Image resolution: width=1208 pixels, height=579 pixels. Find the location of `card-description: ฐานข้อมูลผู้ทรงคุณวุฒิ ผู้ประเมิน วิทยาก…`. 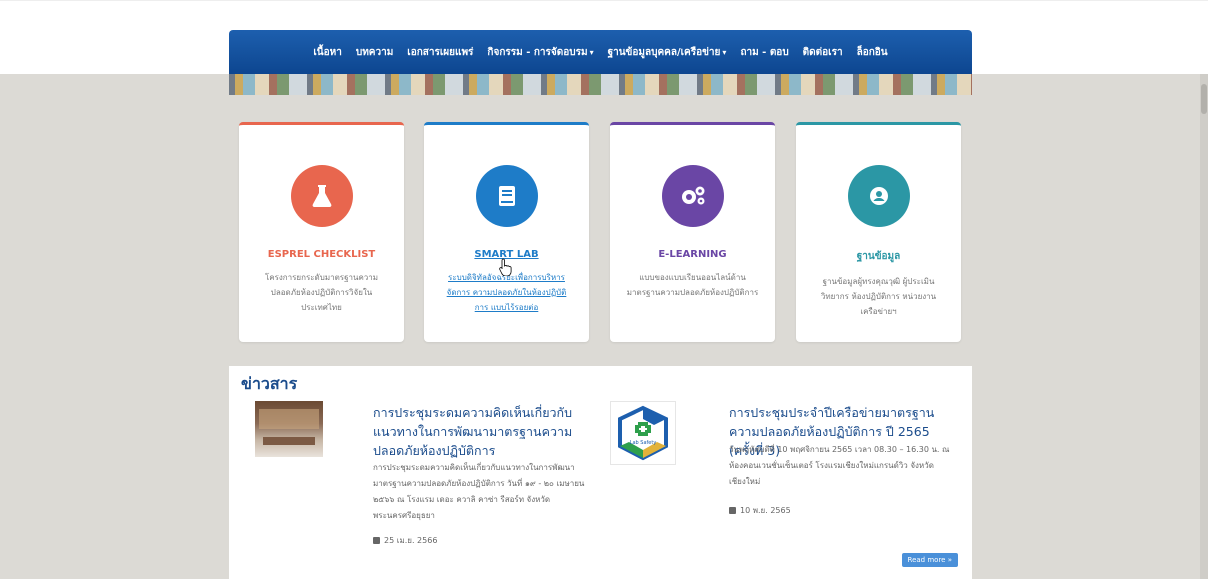

card-description: ฐานข้อมูลผู้ทรงคุณวุฒิ ผู้ประเมิน วิทยาก… is located at coordinates (878, 296).